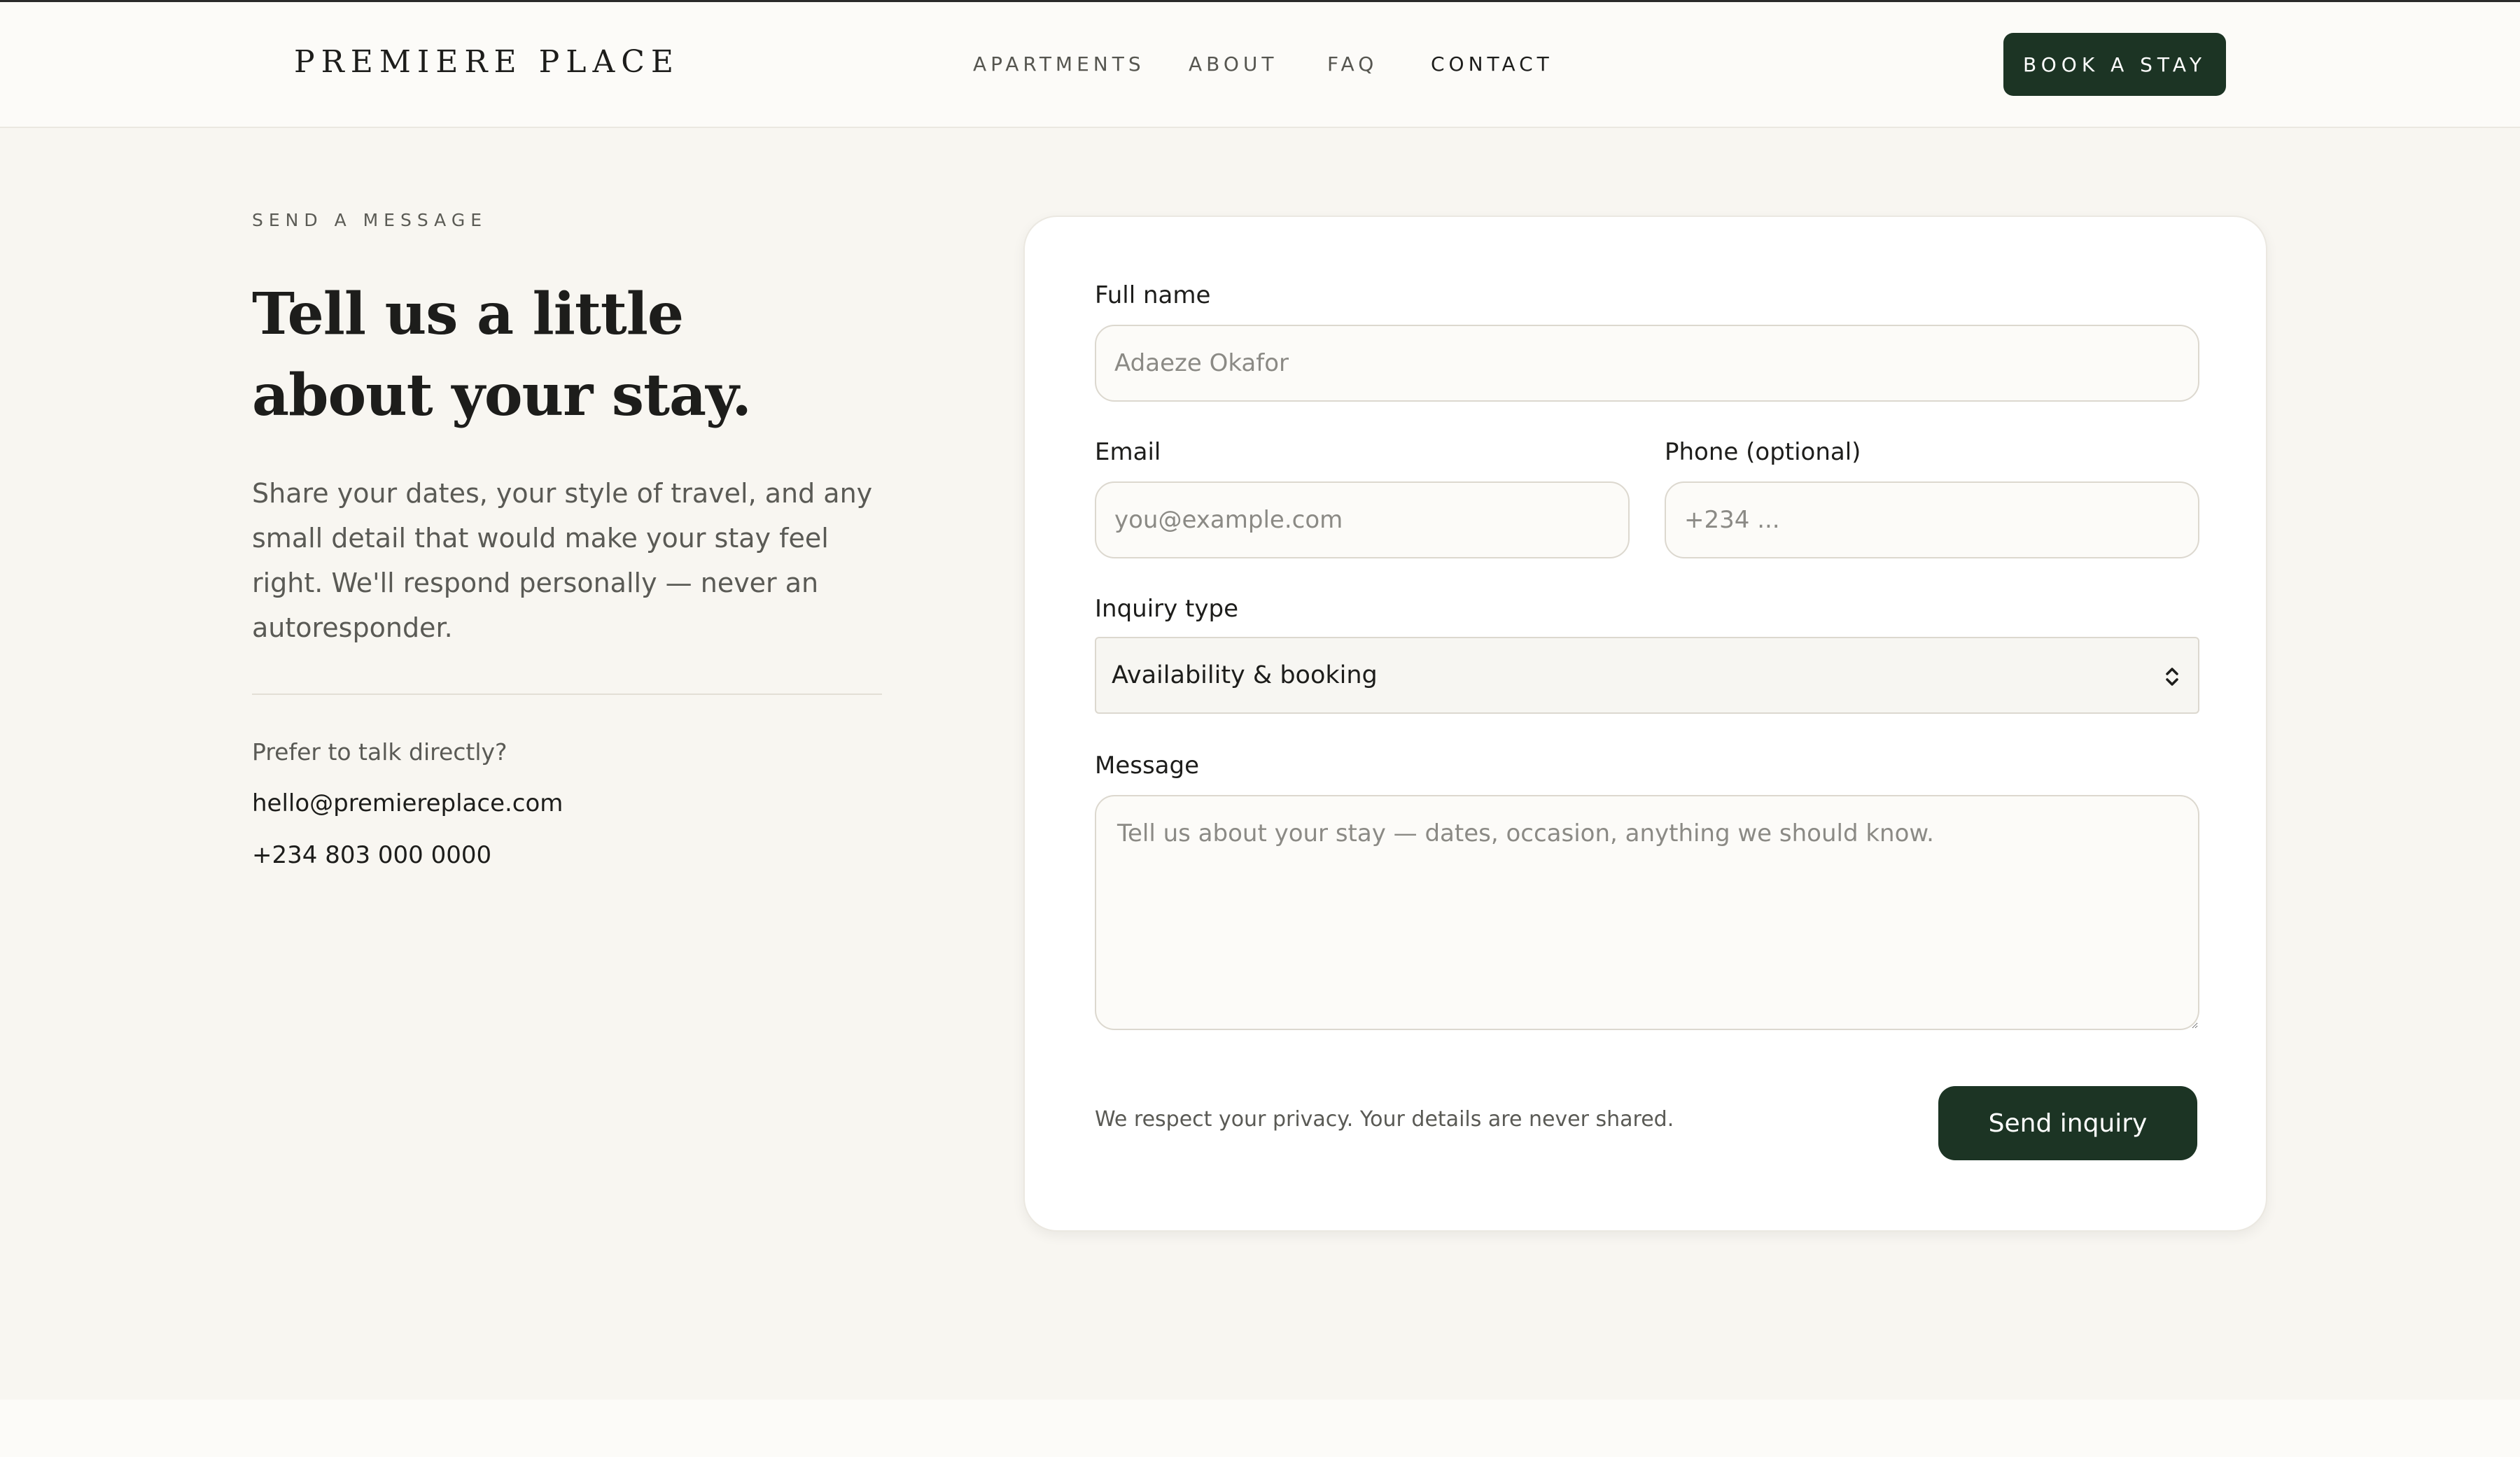 The height and width of the screenshot is (1457, 2520). What do you see at coordinates (1233, 64) in the screenshot?
I see `nav-about: ABOUT` at bounding box center [1233, 64].